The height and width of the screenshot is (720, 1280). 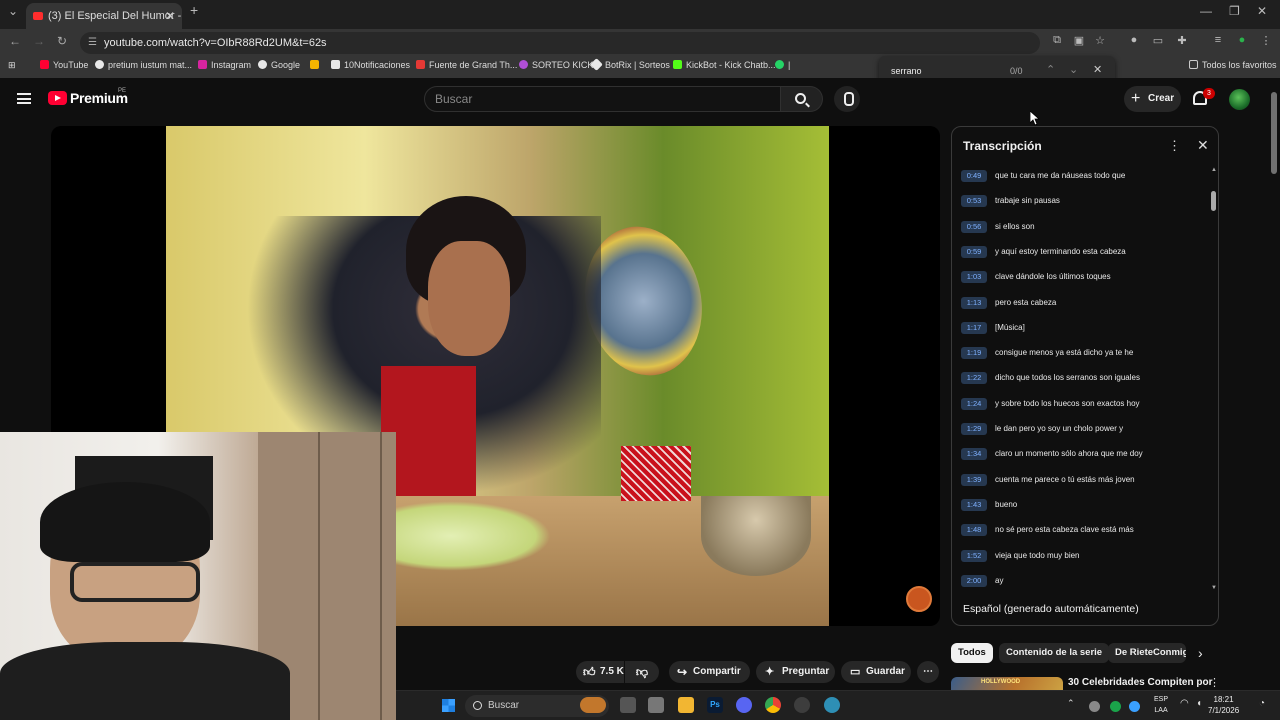 What do you see at coordinates (782, 65) in the screenshot?
I see `bookmark-whatsapp: |` at bounding box center [782, 65].